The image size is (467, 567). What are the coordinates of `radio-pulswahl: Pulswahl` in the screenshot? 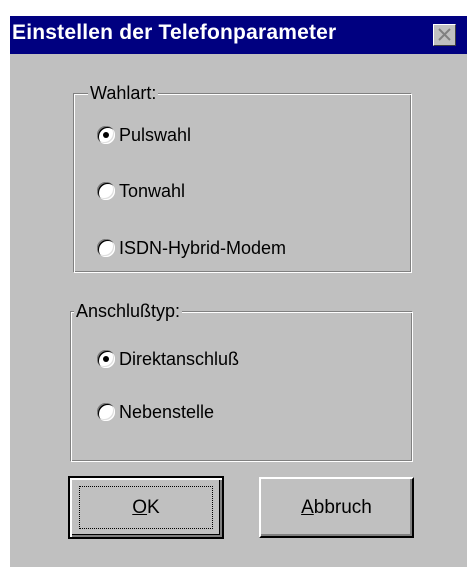 It's located at (144, 135).